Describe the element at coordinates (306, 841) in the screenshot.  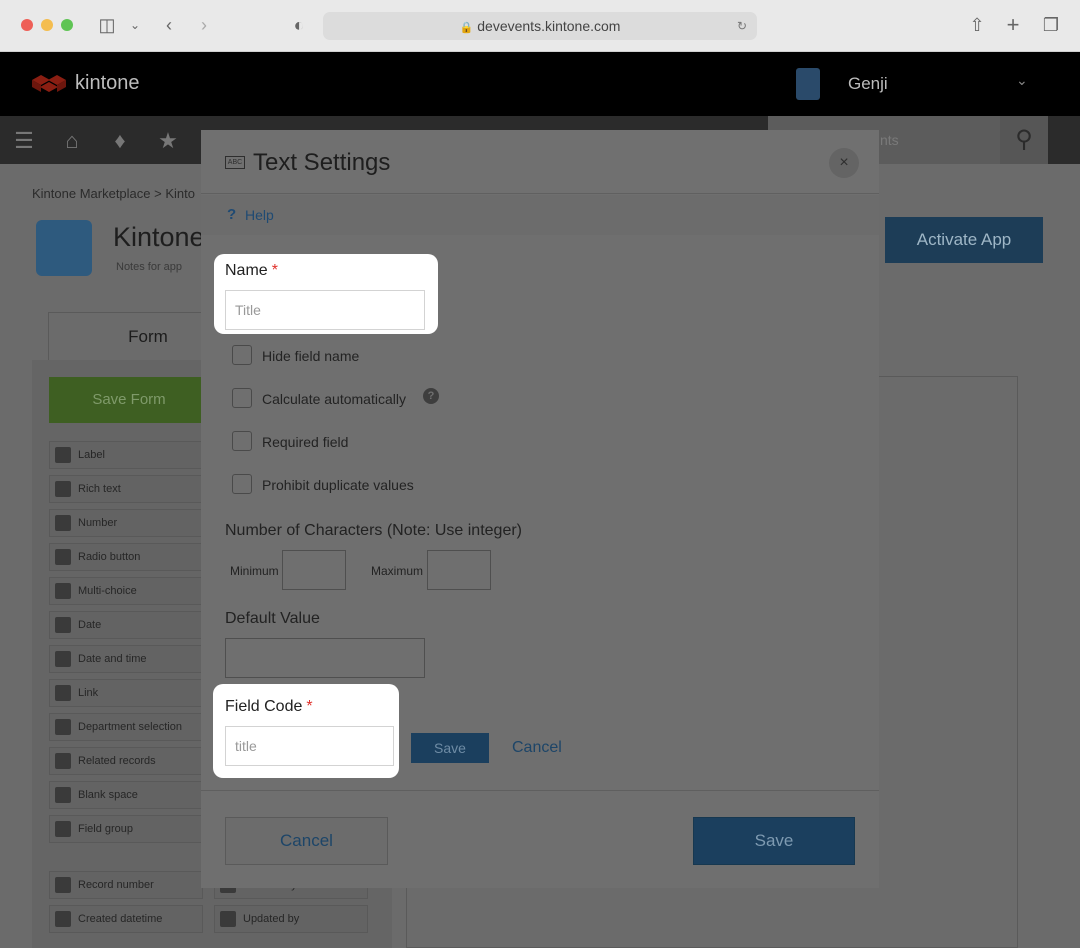
I see `cancel-button: Cancel` at that location.